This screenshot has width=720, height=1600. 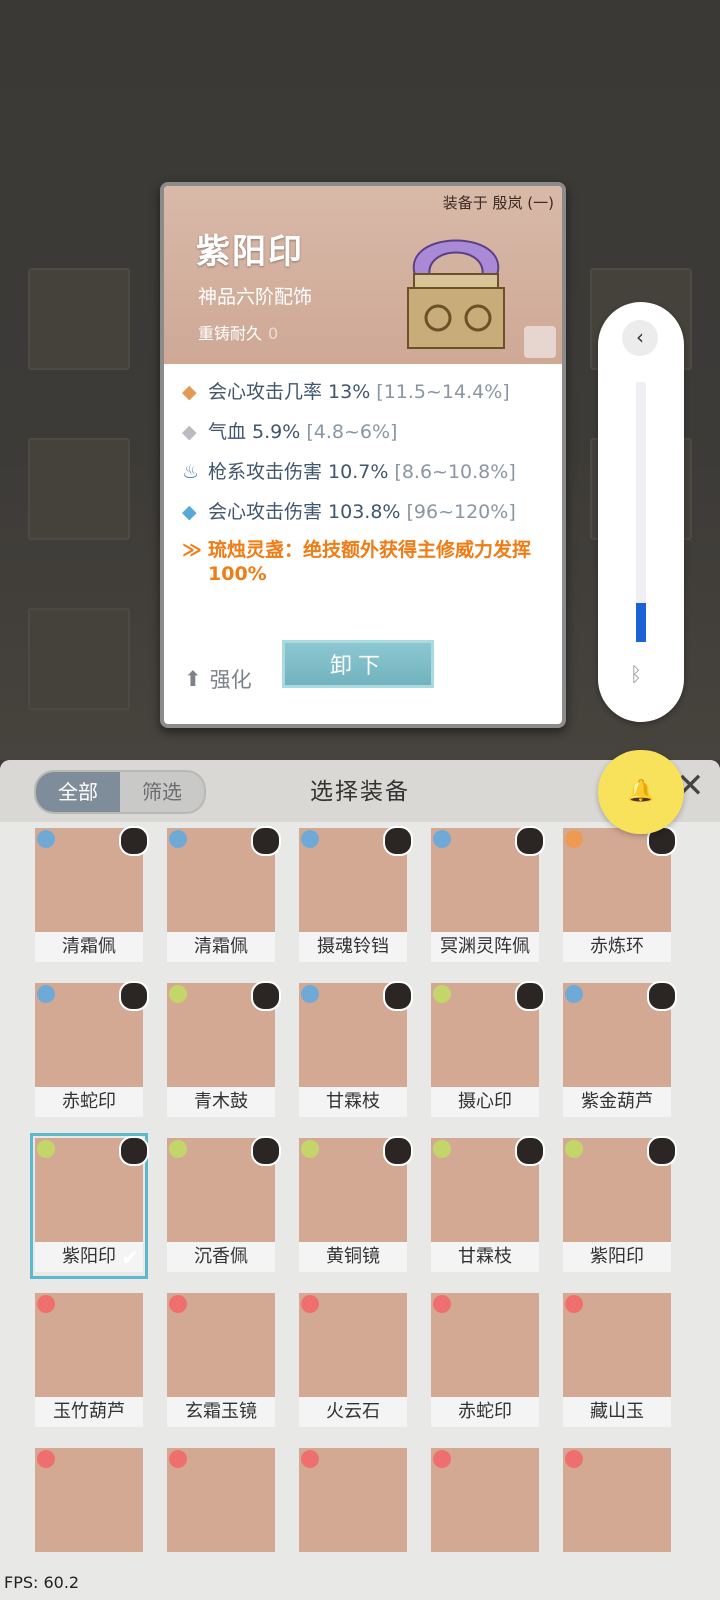 I want to click on equipment-name: 藏山玉, so click(x=617, y=1412).